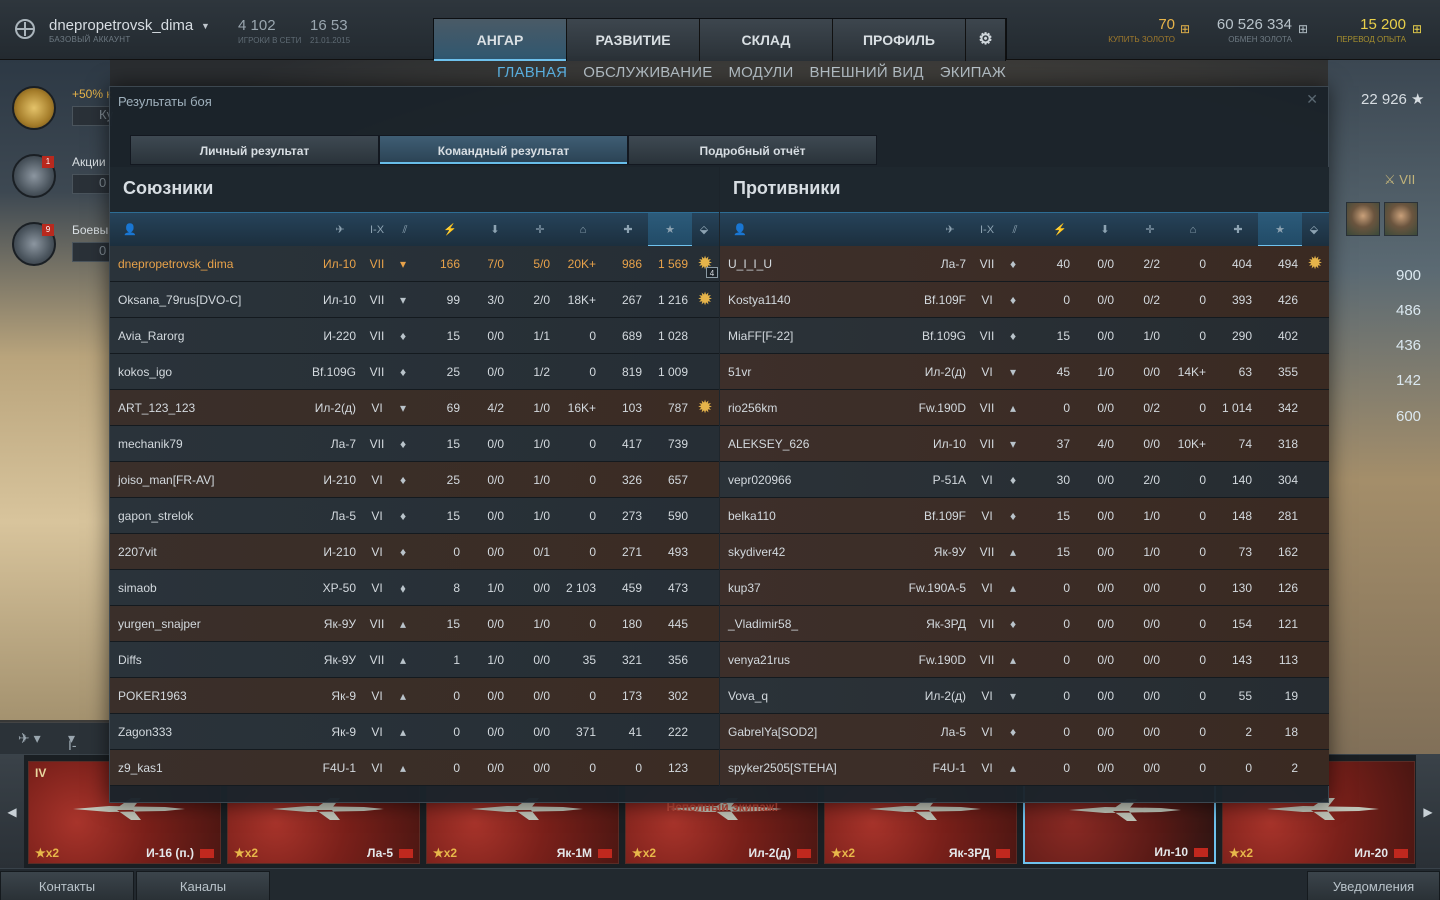 This screenshot has height=900, width=1440. Describe the element at coordinates (414, 552) in the screenshot. I see `ally-row: 2207vit И-210 VI ♦ 0 0/0 0/1 0 271 493` at that location.